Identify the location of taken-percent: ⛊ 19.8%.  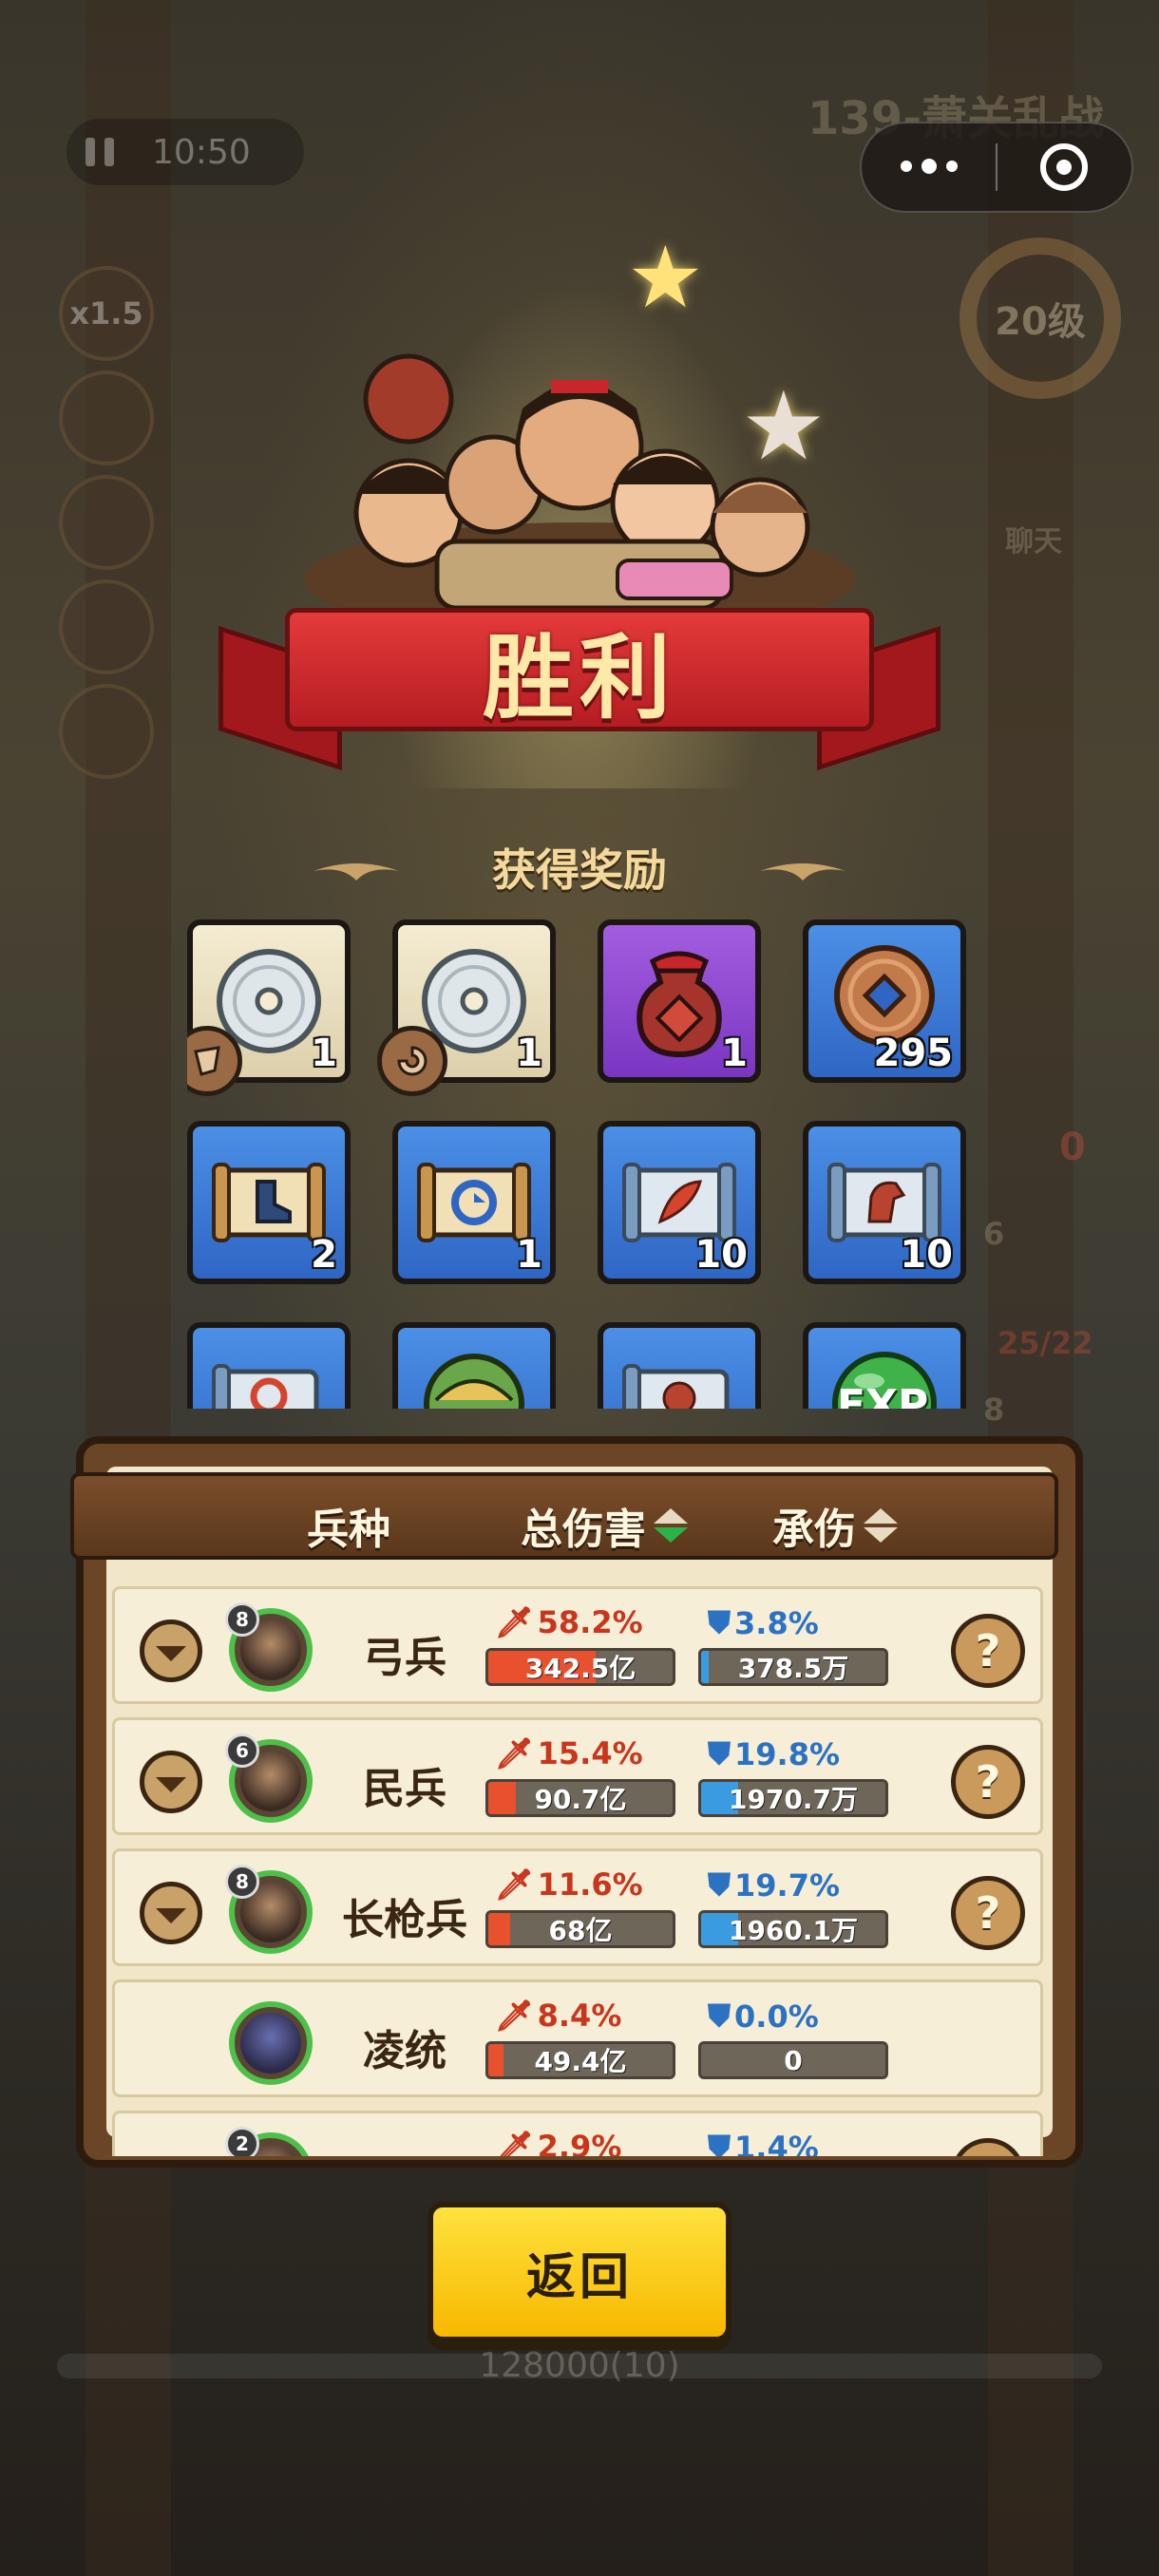
(774, 1753).